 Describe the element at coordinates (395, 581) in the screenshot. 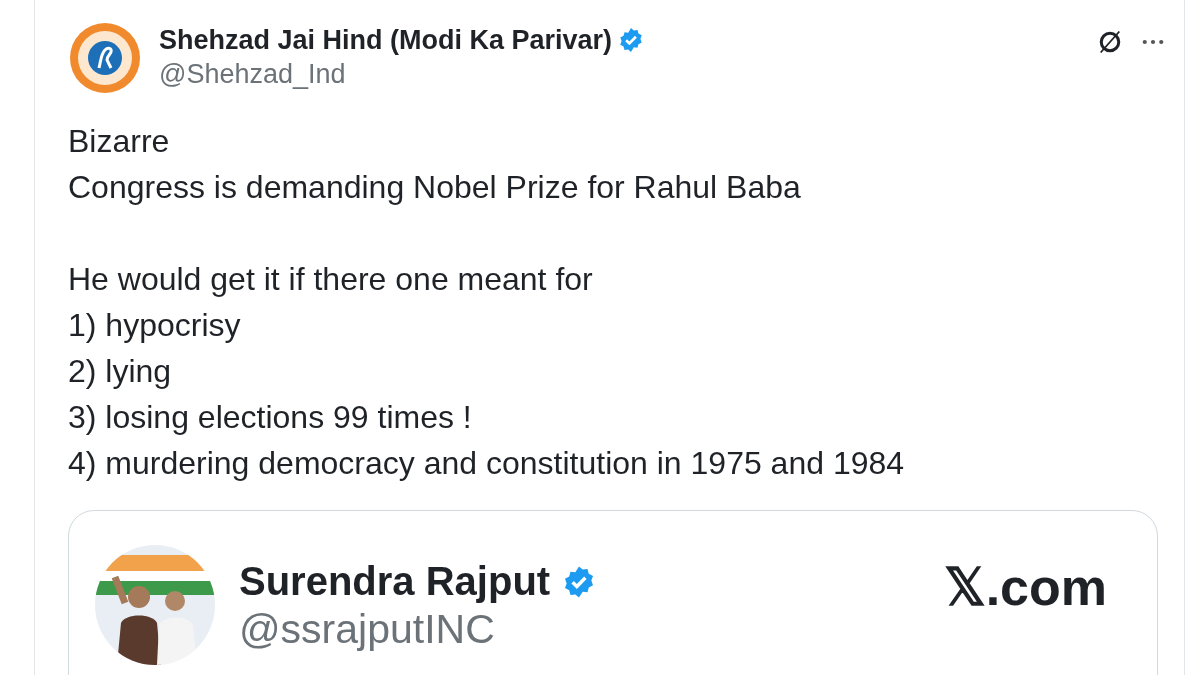

I see `quoted-author-name: Surendra Rajput` at that location.